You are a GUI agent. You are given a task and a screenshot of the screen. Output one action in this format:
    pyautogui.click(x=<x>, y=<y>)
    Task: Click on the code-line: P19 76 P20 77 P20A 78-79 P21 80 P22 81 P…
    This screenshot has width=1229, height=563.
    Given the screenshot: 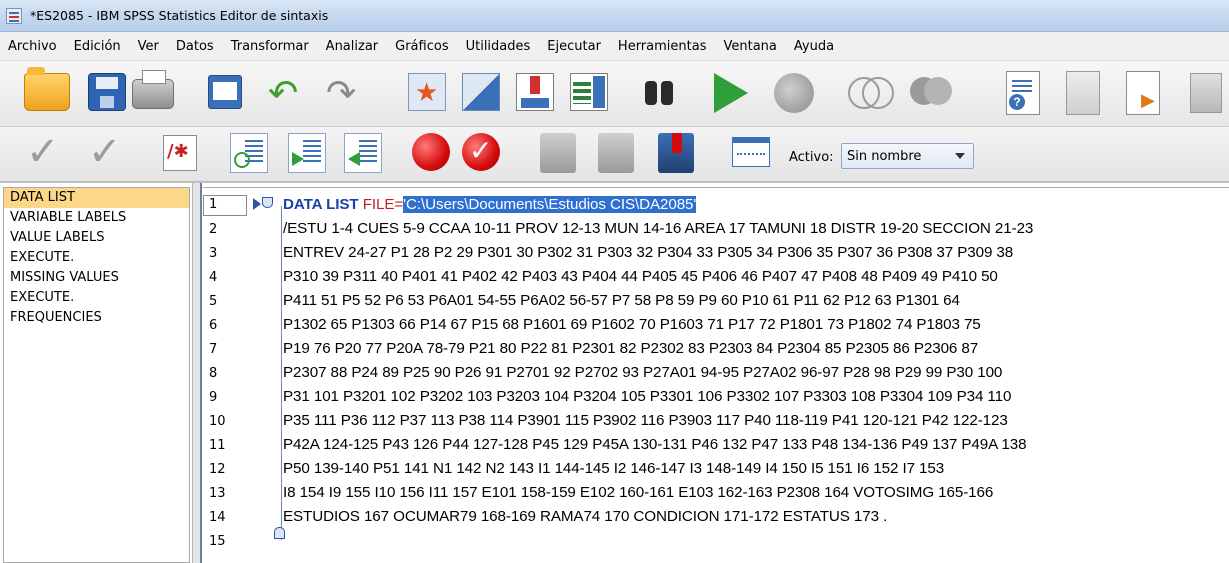 What is the action you would take?
    pyautogui.click(x=631, y=348)
    